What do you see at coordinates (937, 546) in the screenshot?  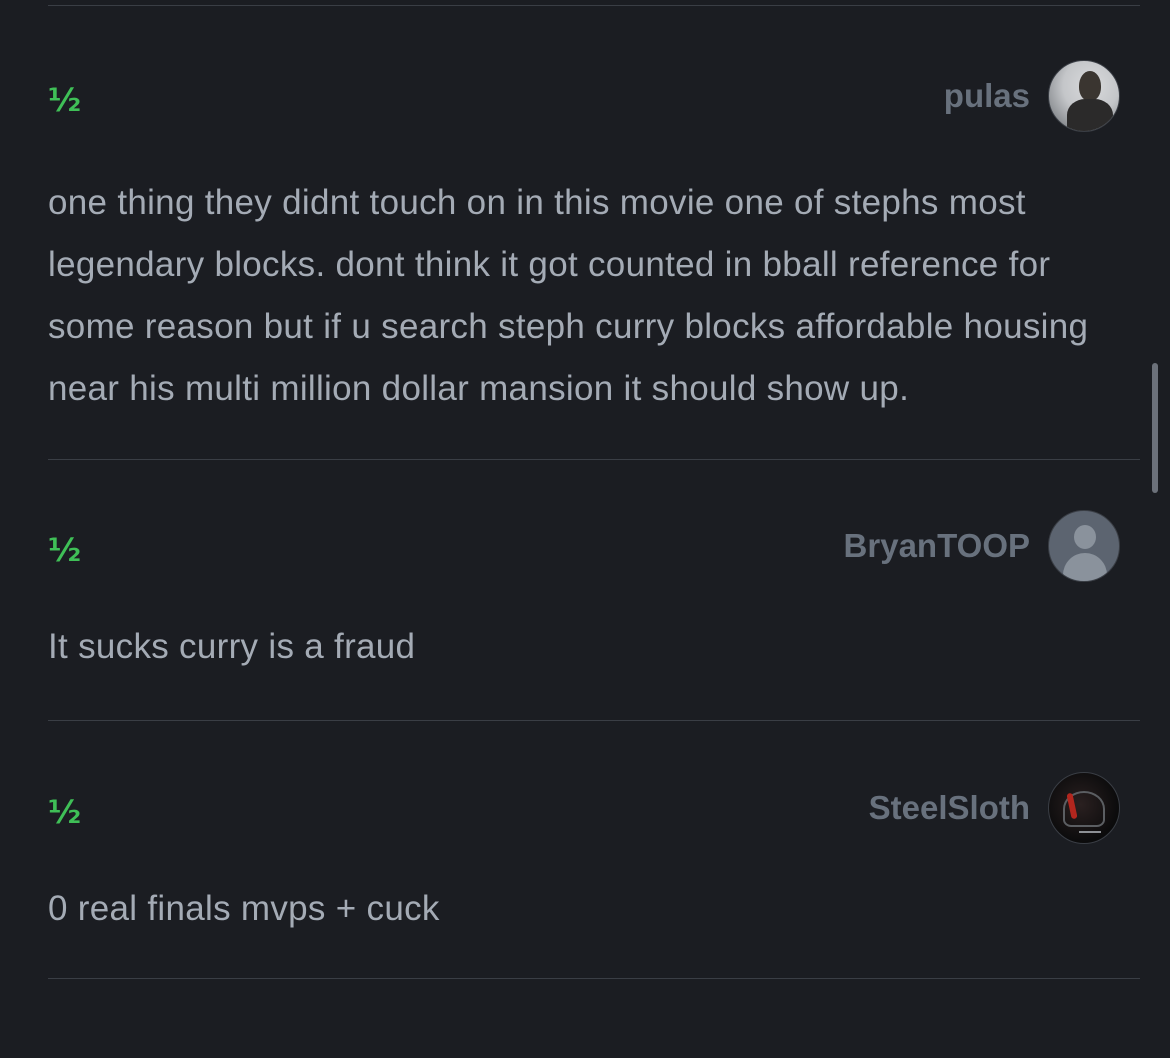 I see `username: BryanTOOP` at bounding box center [937, 546].